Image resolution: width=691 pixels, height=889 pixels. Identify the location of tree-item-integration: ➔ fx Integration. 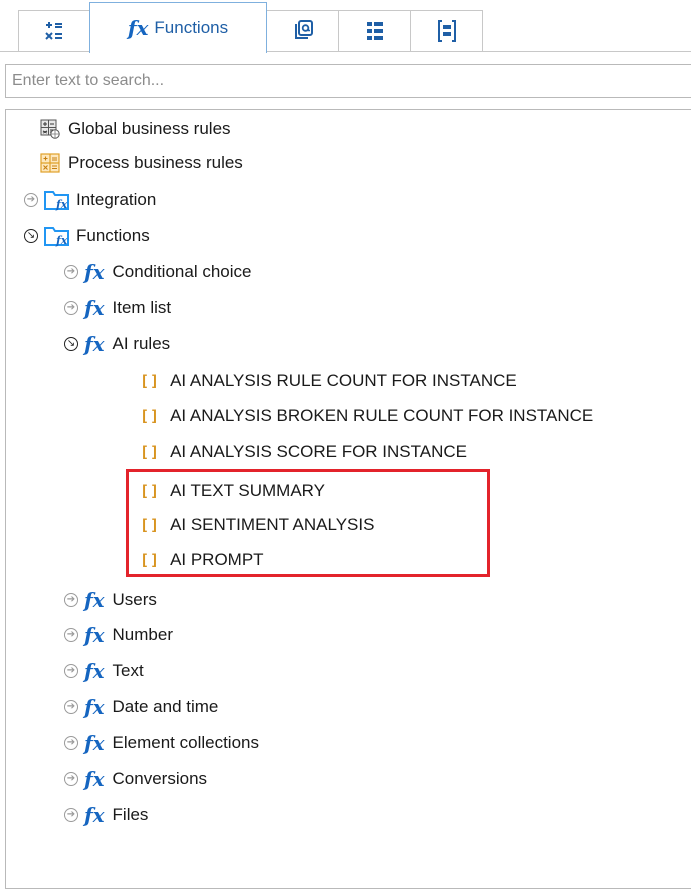
(90, 200).